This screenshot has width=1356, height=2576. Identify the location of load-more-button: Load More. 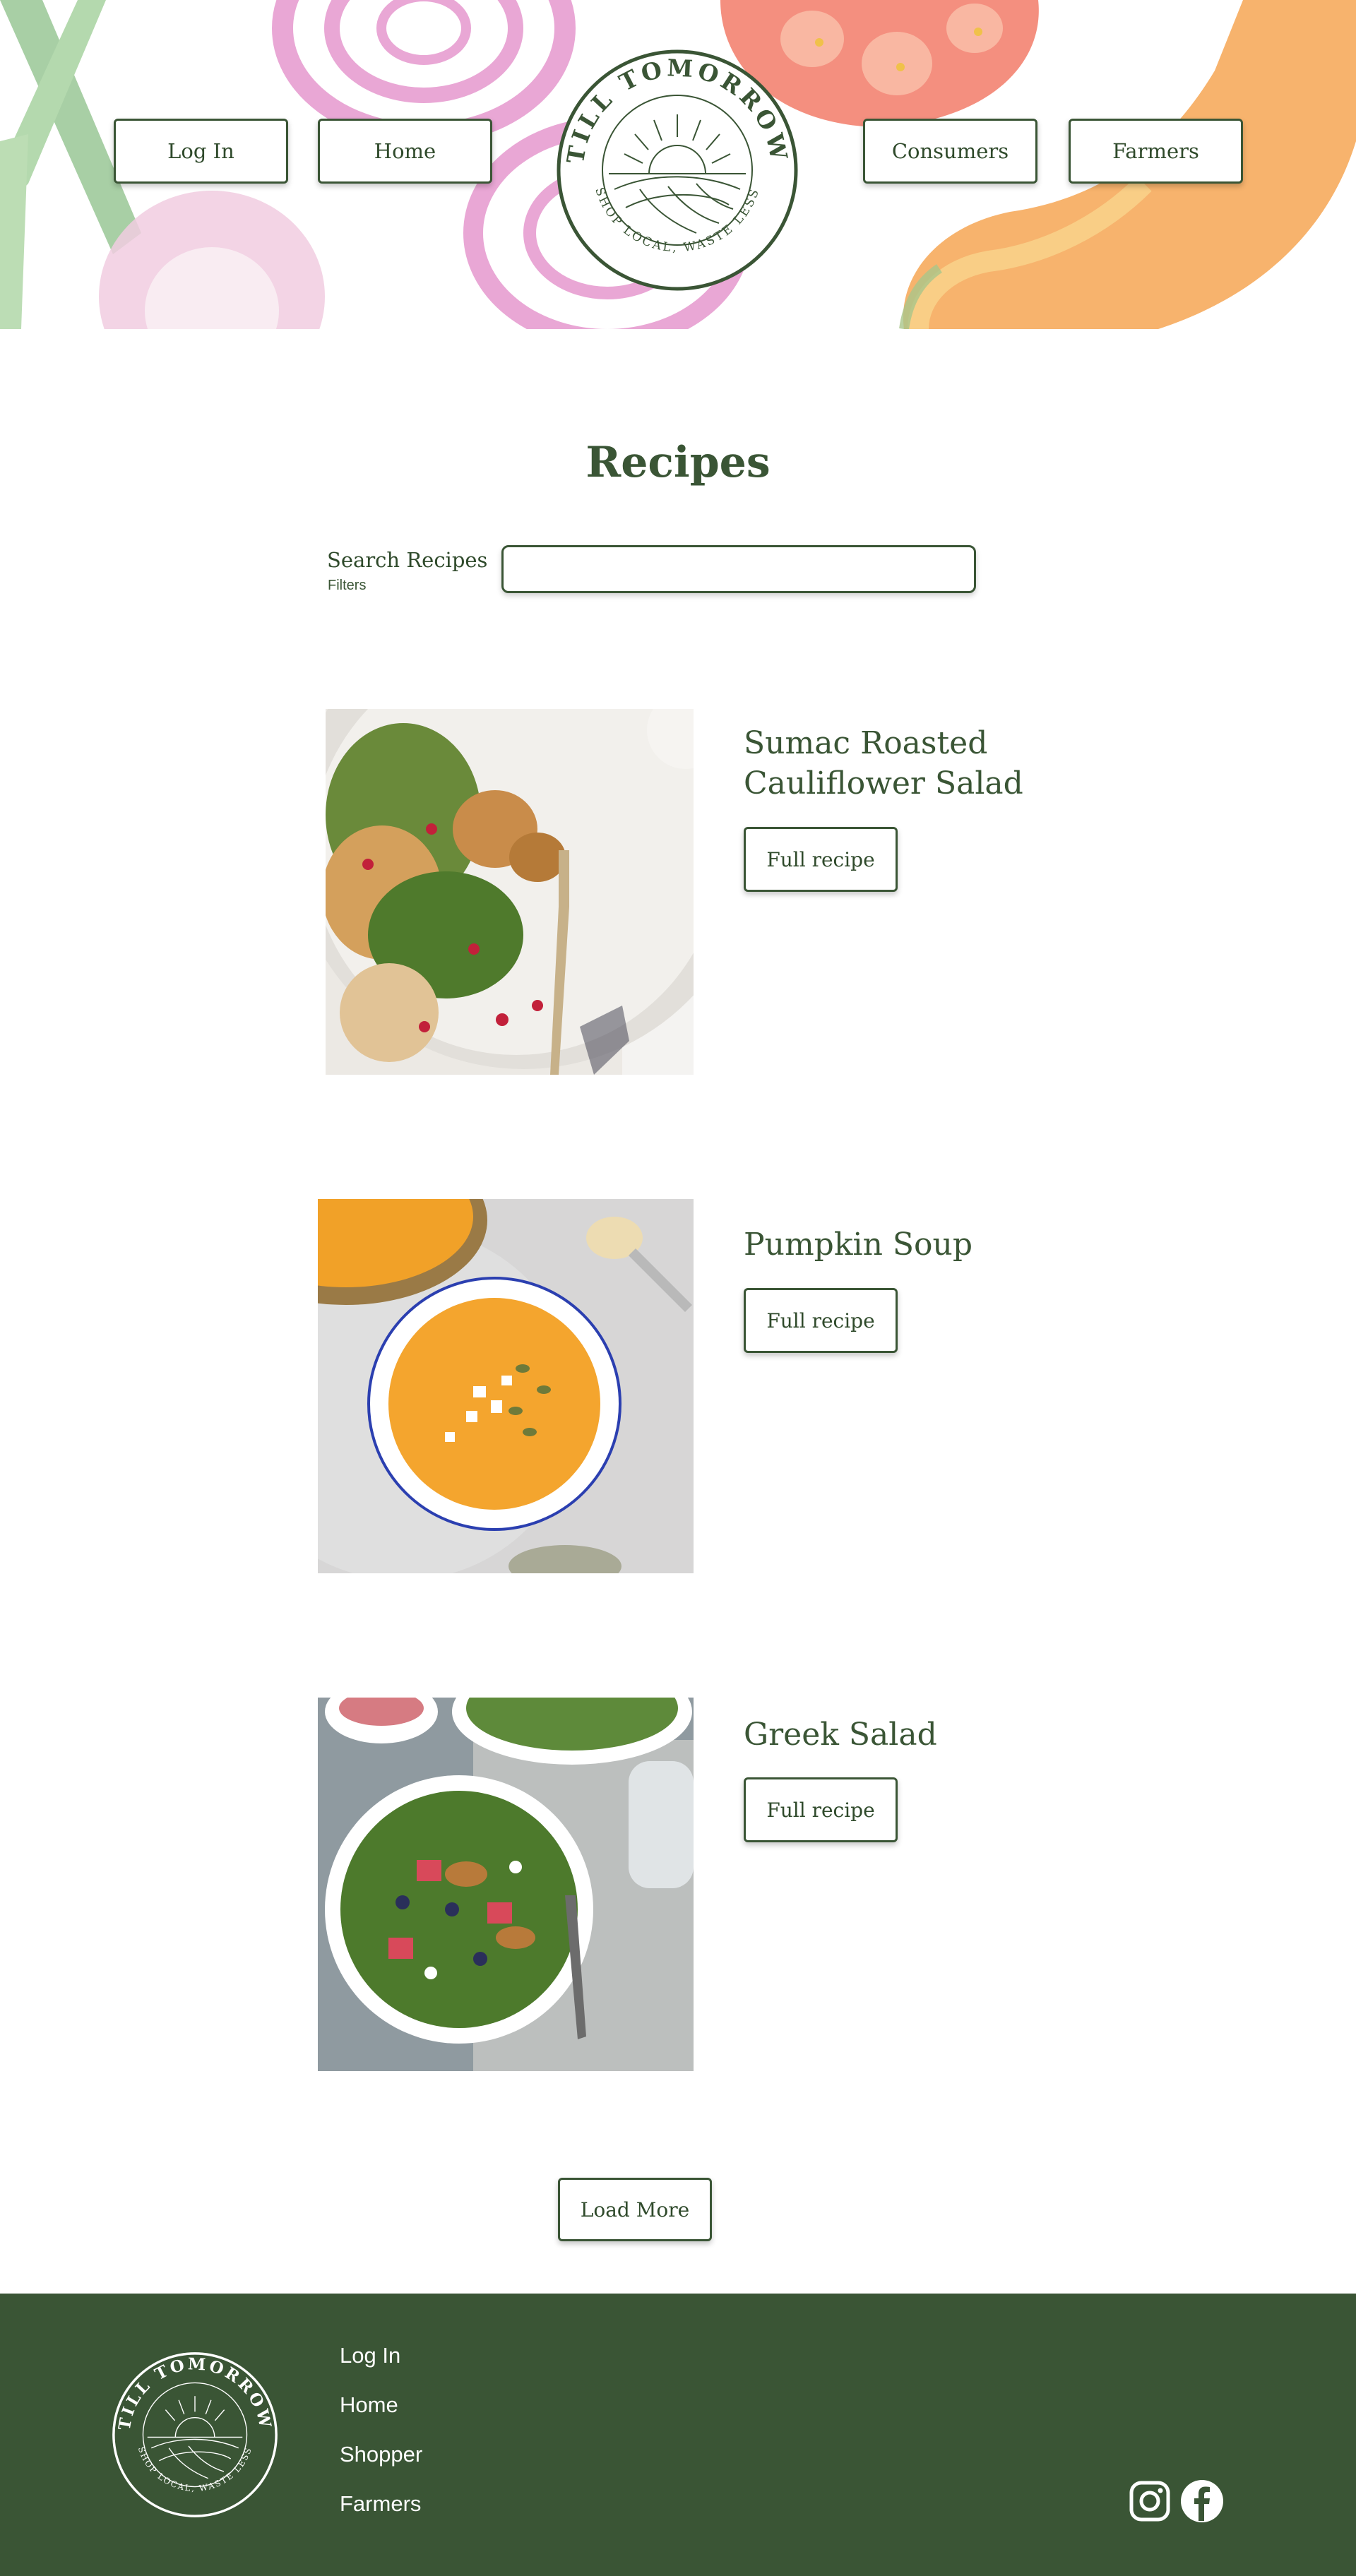
(635, 2209).